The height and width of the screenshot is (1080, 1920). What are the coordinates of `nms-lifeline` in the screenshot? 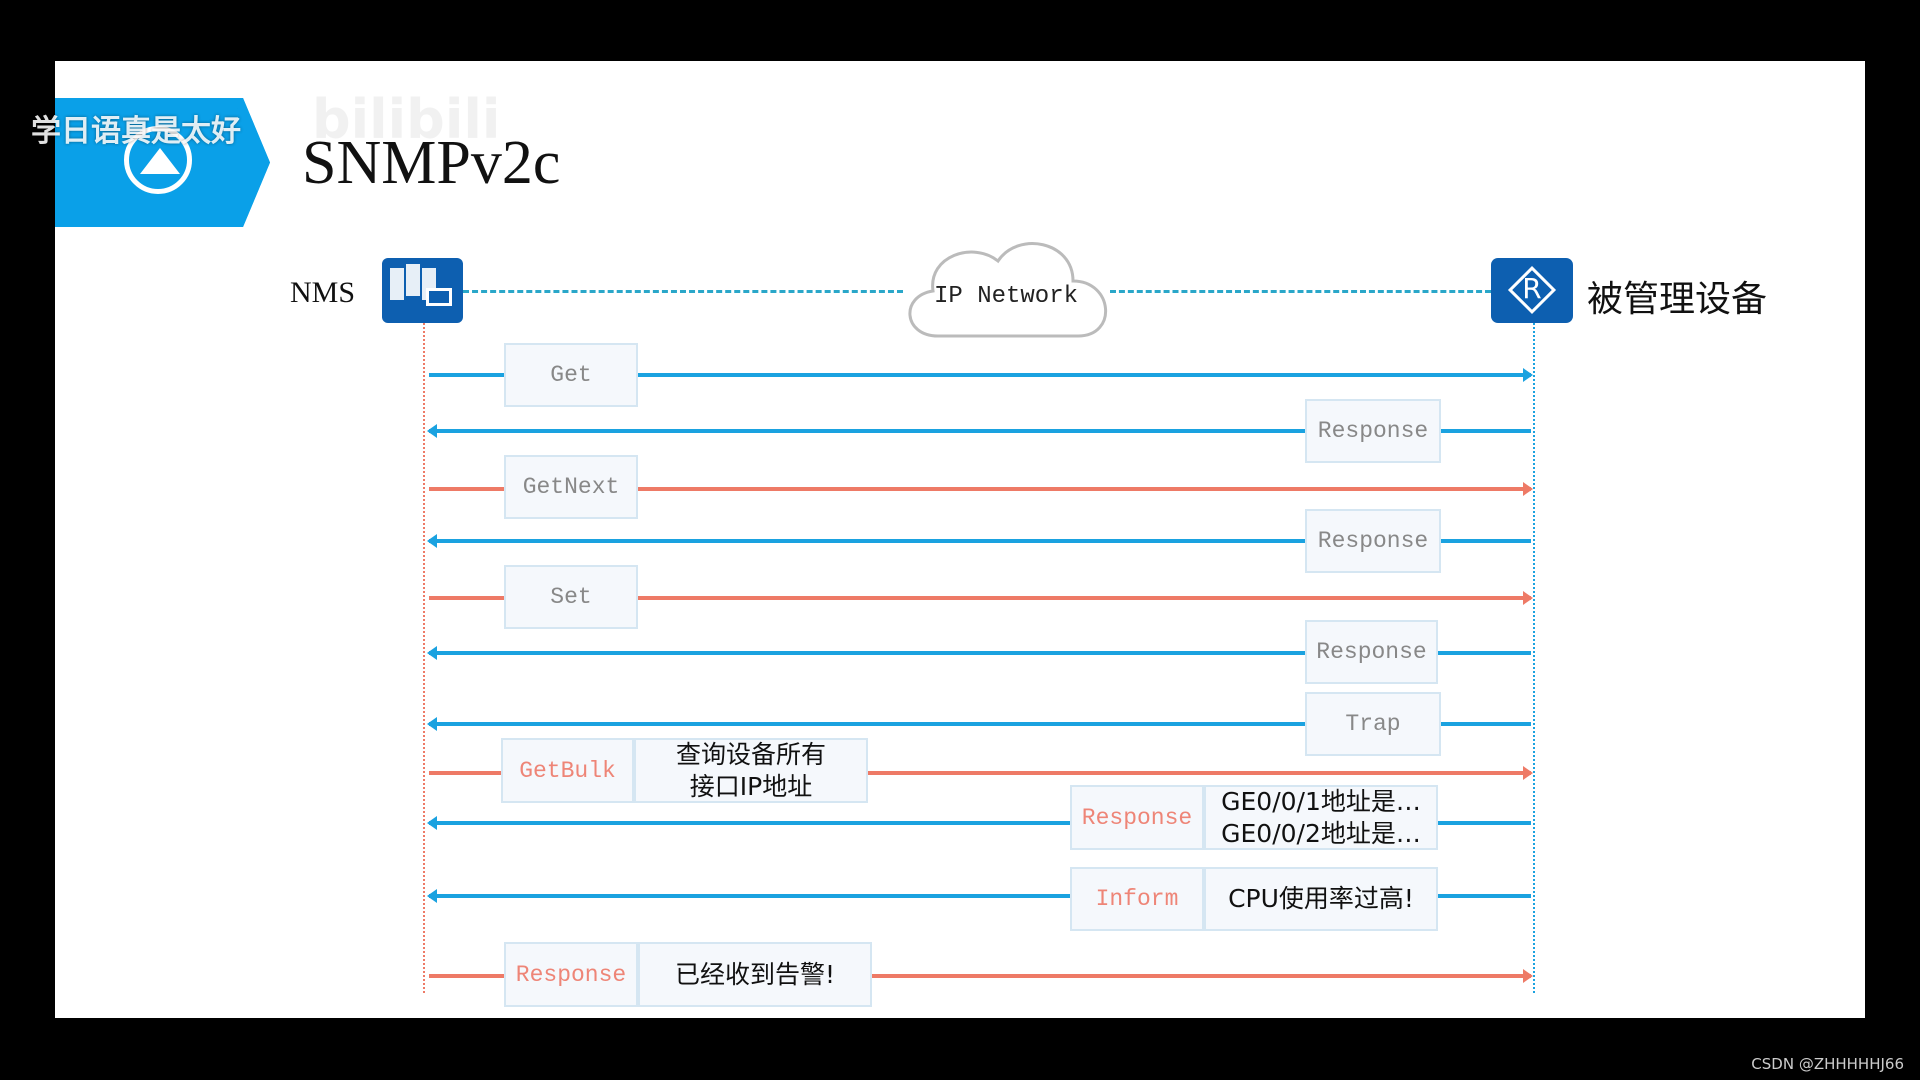 It's located at (424, 658).